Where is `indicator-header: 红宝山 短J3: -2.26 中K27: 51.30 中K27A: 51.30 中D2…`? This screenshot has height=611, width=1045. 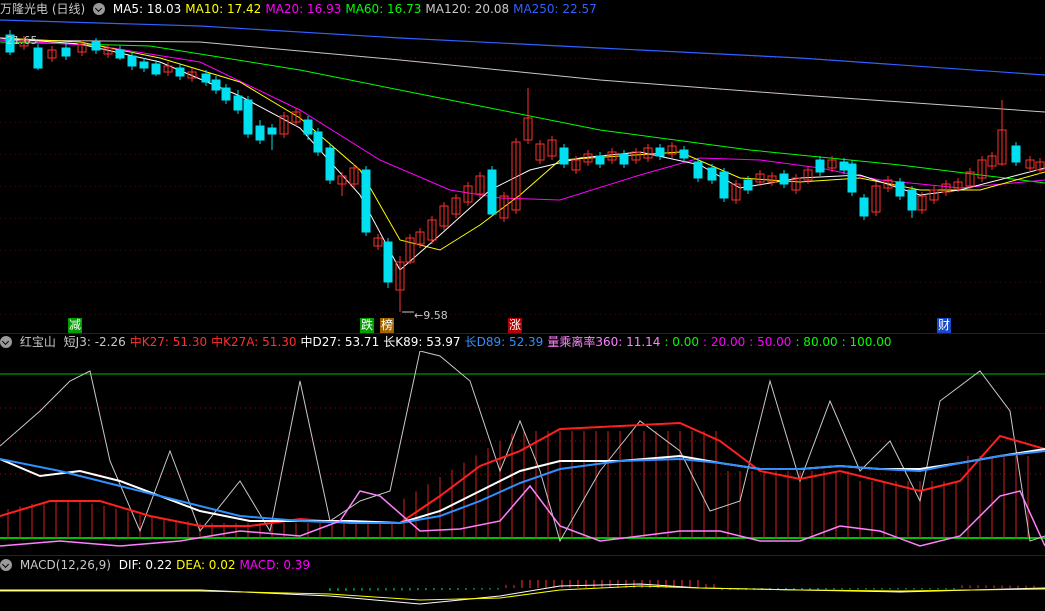 indicator-header: 红宝山 短J3: -2.26 中K27: 51.30 中K27A: 51.30 中D2… is located at coordinates (450, 342).